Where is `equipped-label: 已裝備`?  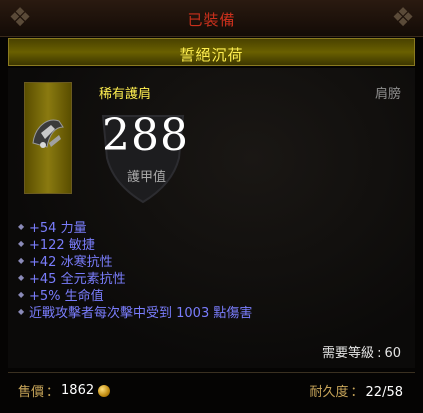 equipped-label: 已裝備 is located at coordinates (211, 20).